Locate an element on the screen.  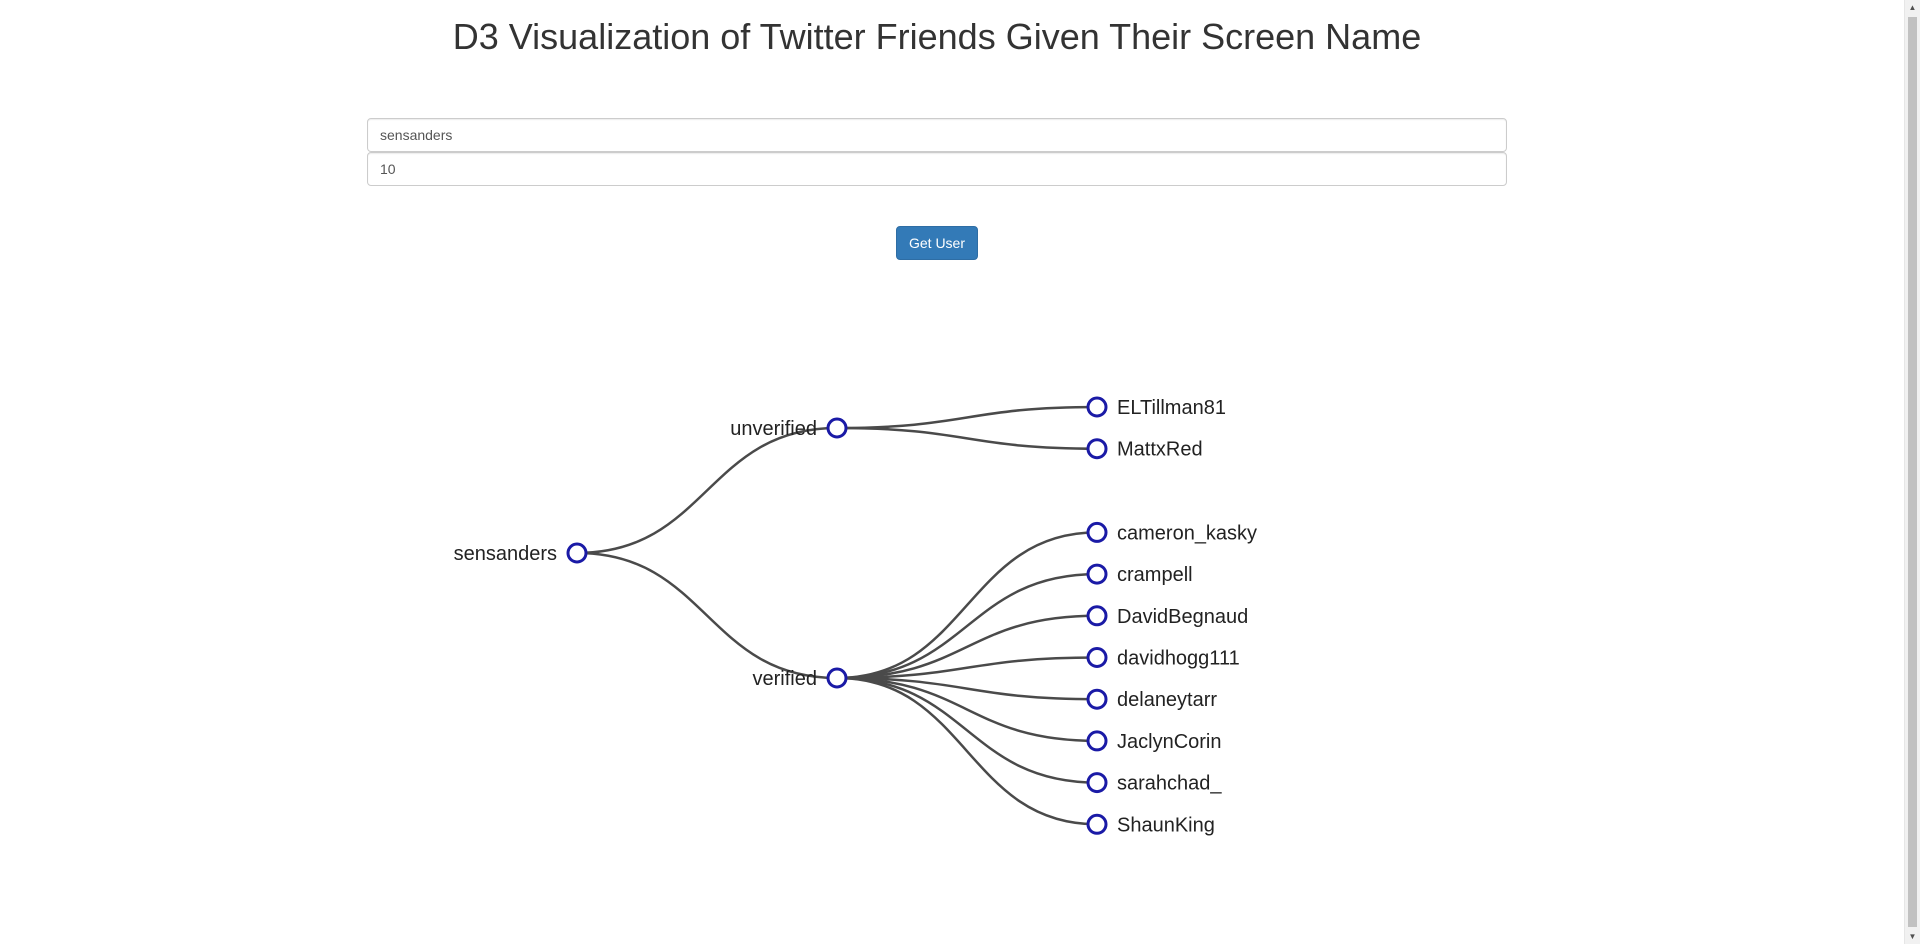
get-user-button: Get User is located at coordinates (937, 243).